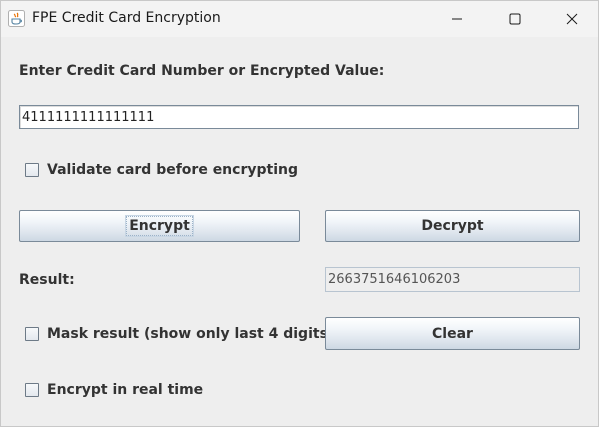  What do you see at coordinates (47, 280) in the screenshot?
I see `result-label: Result:` at bounding box center [47, 280].